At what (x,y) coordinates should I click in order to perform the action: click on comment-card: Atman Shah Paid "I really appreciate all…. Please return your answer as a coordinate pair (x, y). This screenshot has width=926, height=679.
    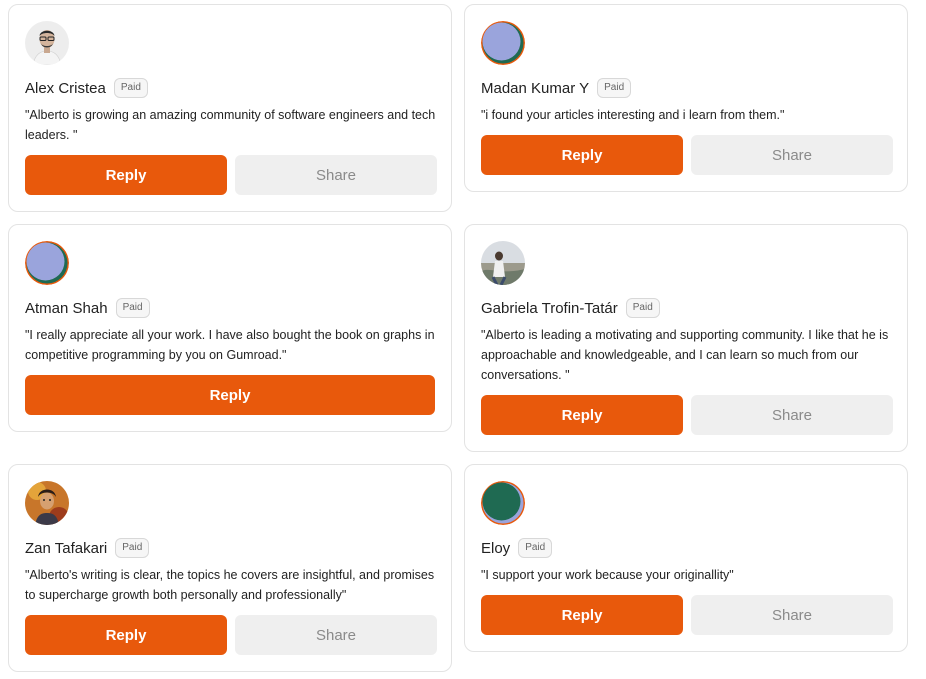
    Looking at the image, I should click on (230, 328).